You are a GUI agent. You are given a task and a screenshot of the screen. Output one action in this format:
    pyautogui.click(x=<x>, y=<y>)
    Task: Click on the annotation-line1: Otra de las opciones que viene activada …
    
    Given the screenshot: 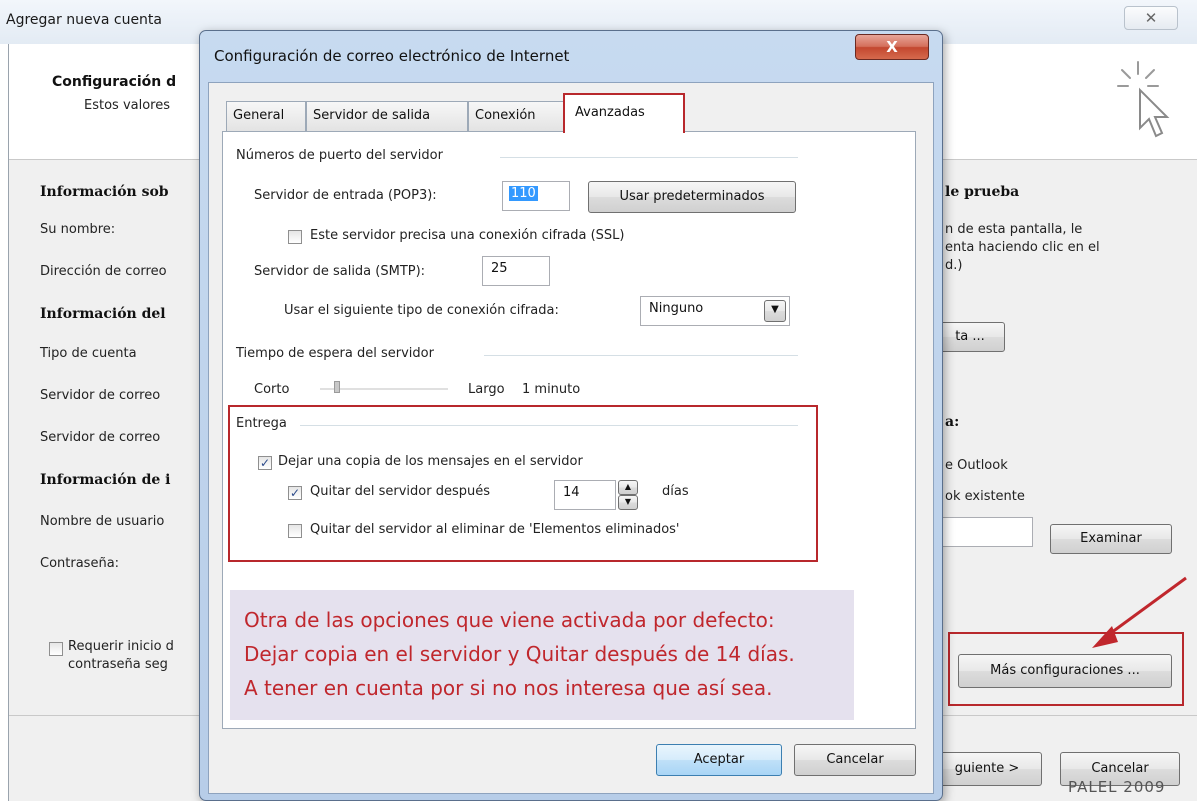 What is the action you would take?
    pyautogui.click(x=509, y=620)
    